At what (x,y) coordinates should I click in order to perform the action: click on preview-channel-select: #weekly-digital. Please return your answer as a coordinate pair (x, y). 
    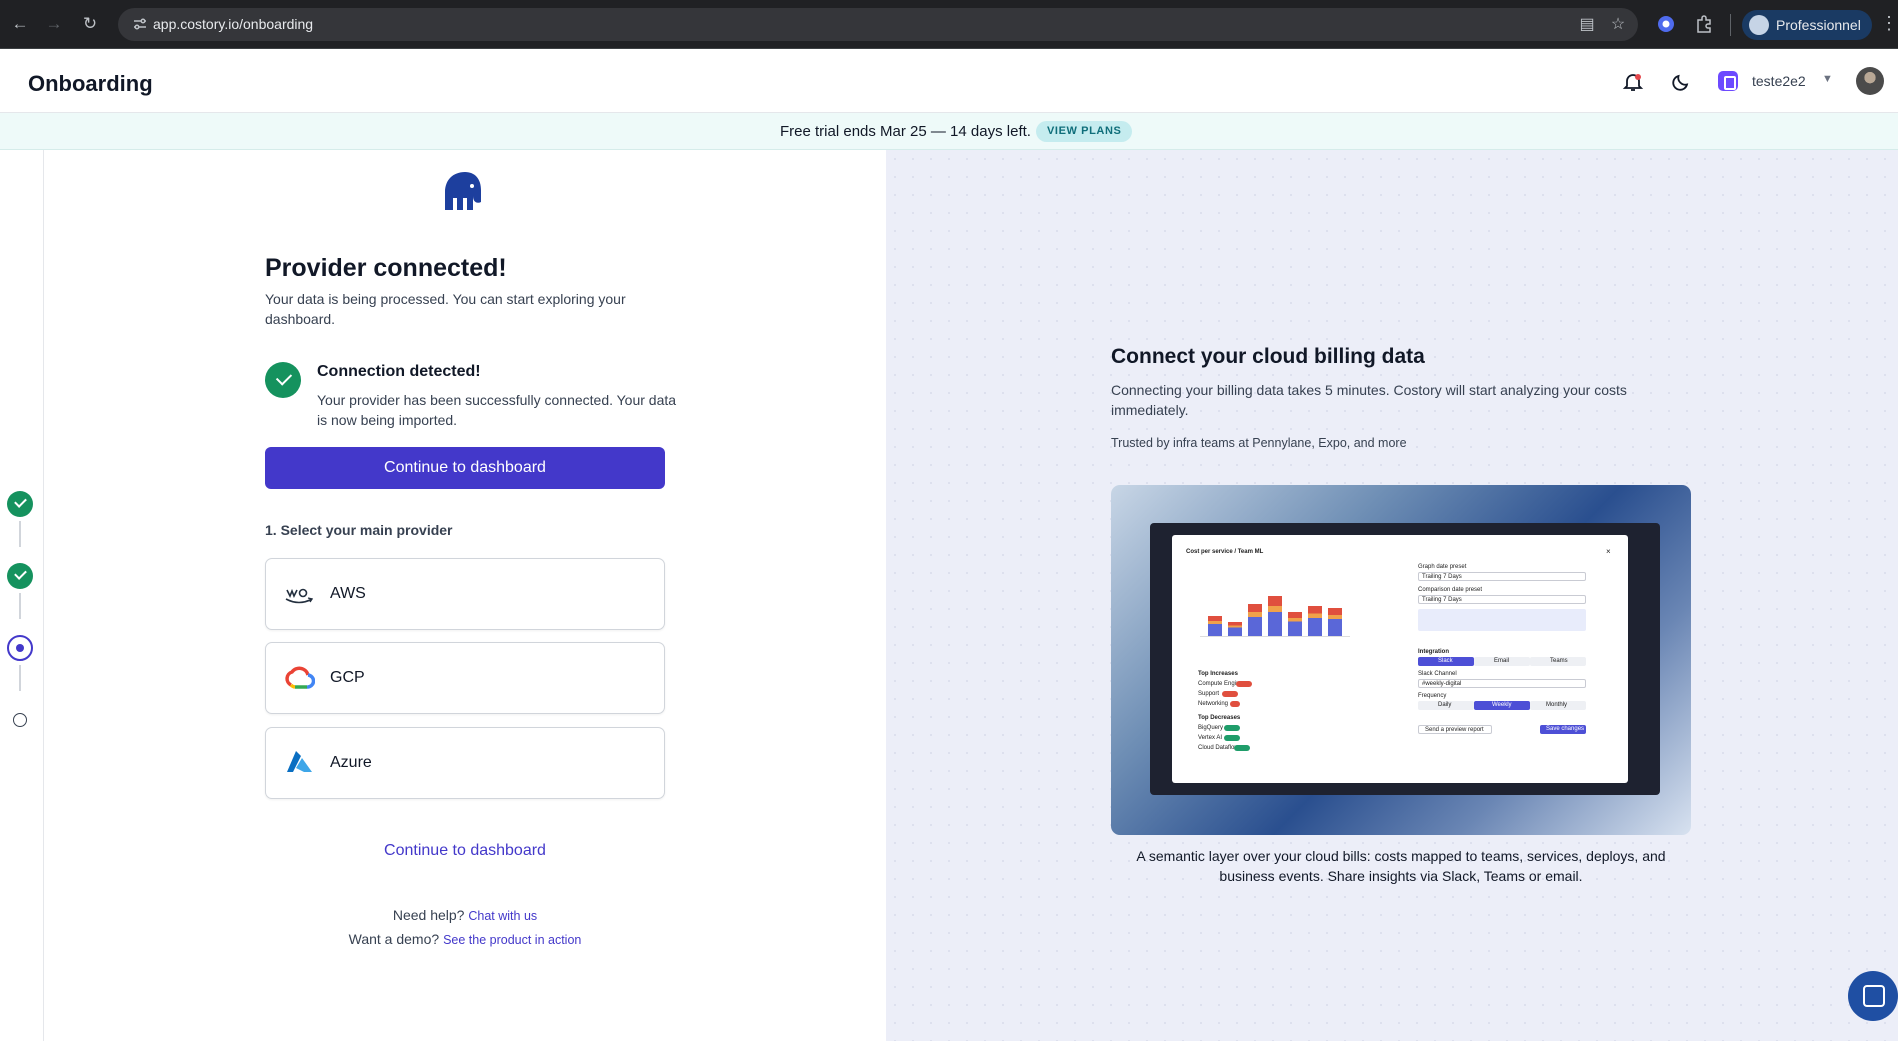
    Looking at the image, I should click on (1502, 683).